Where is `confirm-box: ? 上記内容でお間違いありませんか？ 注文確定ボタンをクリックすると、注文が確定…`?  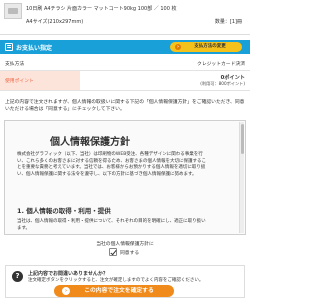 confirm-box: ? 上記内容でお間違いありませんか？ 注文確定ボタンをクリックすると、注文が確定… is located at coordinates (125, 281).